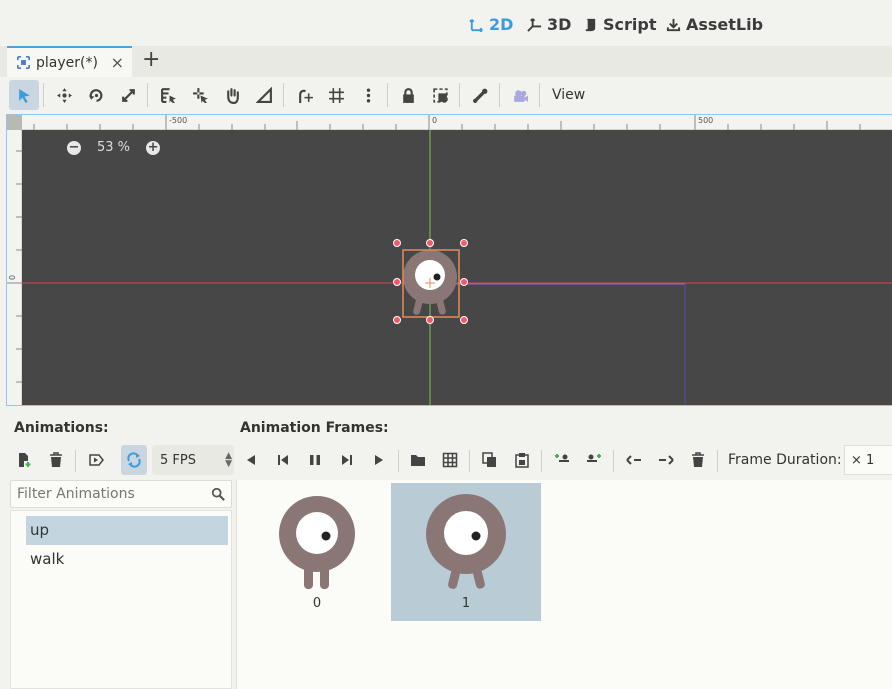  I want to click on 2d-icon, so click(476, 25).